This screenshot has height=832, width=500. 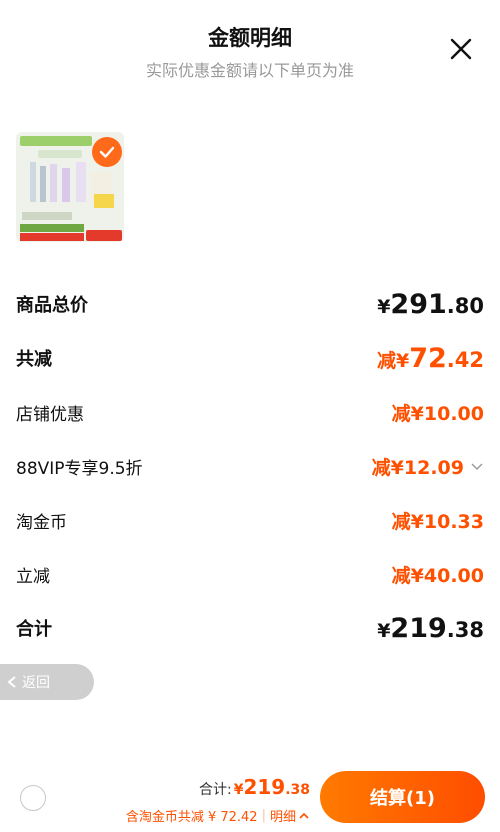 I want to click on close-icon, so click(x=461, y=49).